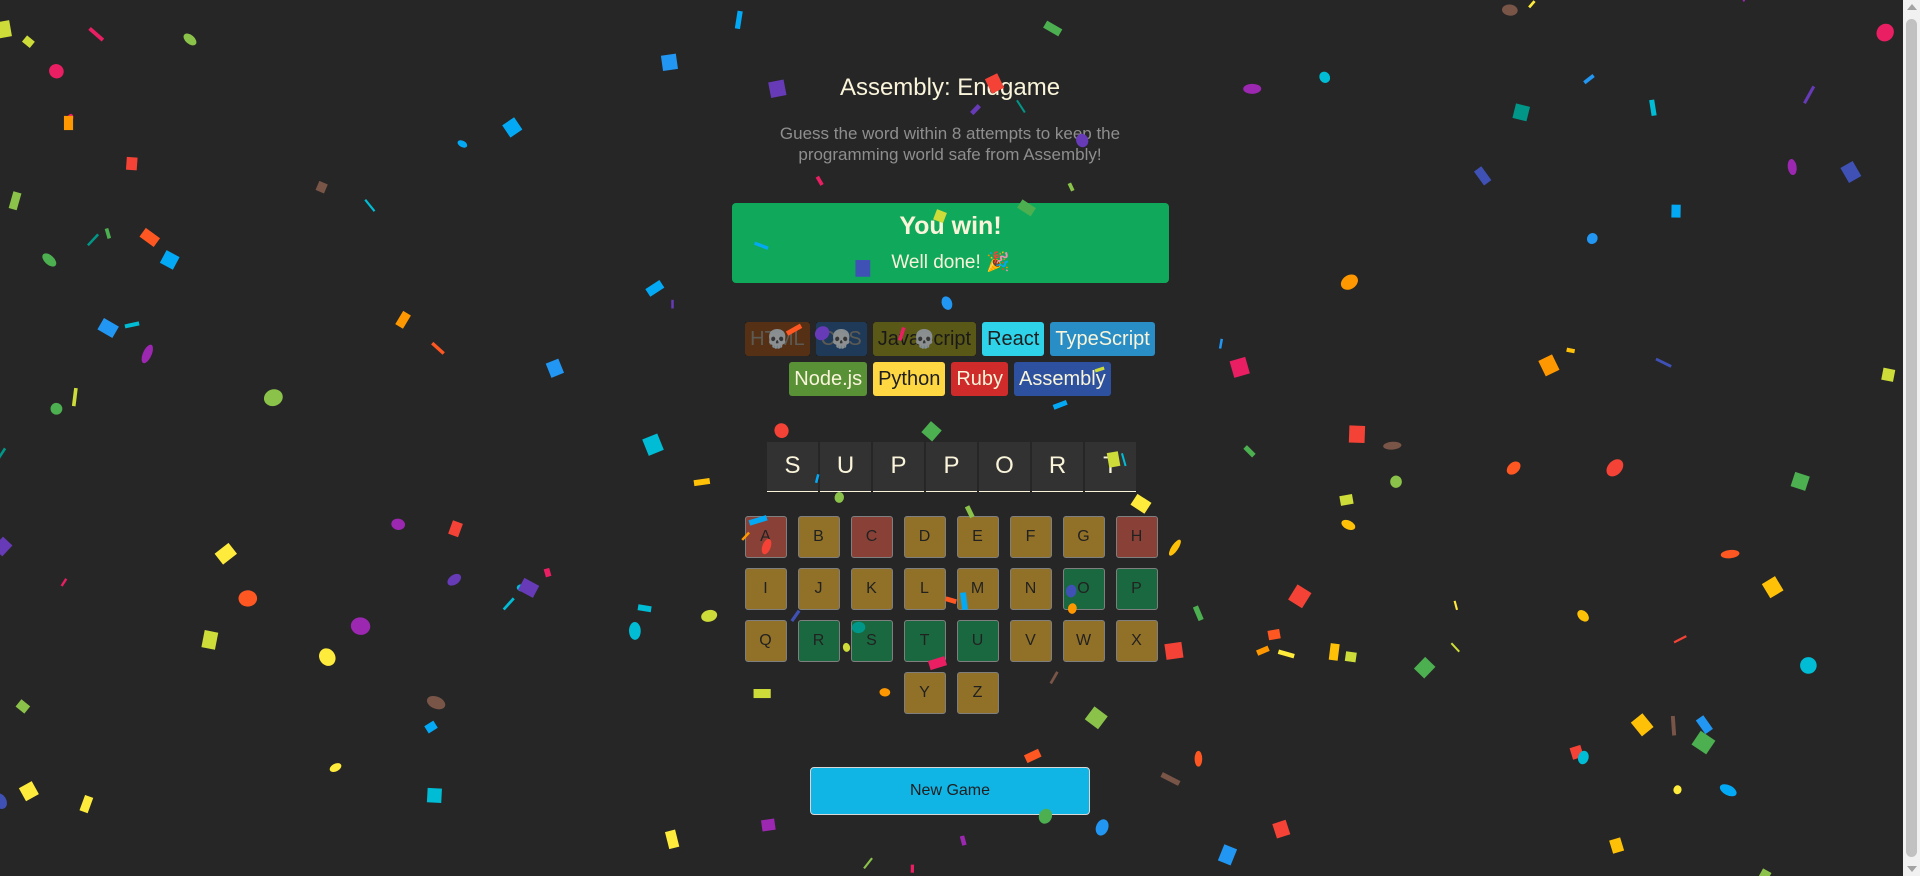  I want to click on scrollbar-thumb, so click(1911, 438).